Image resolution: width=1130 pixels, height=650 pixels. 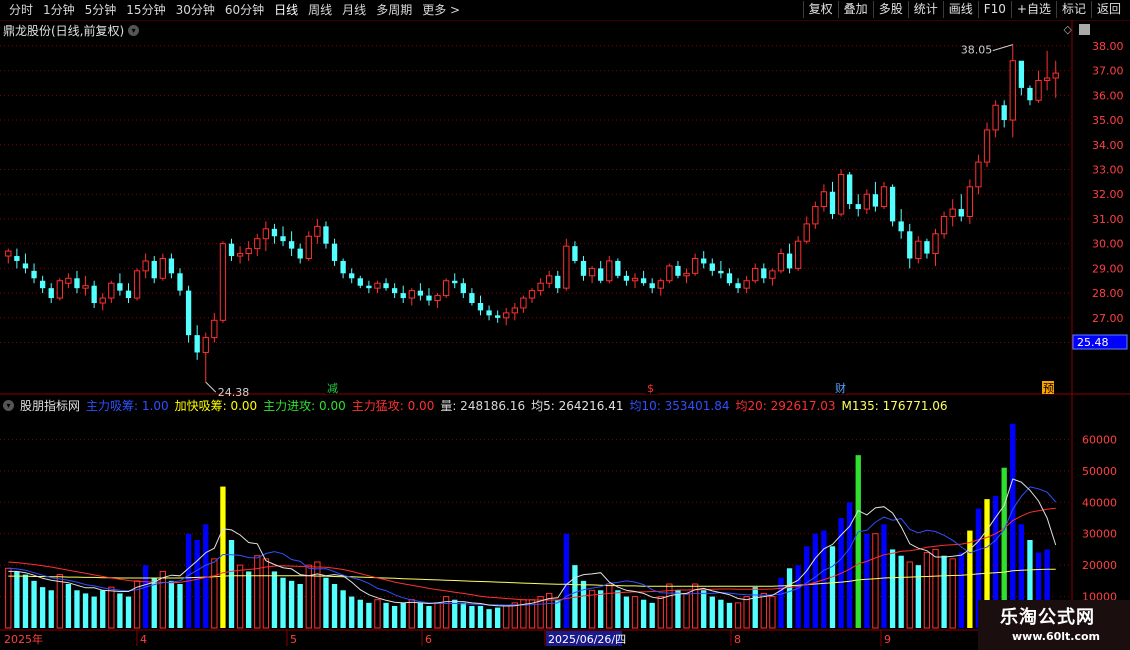 What do you see at coordinates (737, 639) in the screenshot?
I see `date-tick-label: 8` at bounding box center [737, 639].